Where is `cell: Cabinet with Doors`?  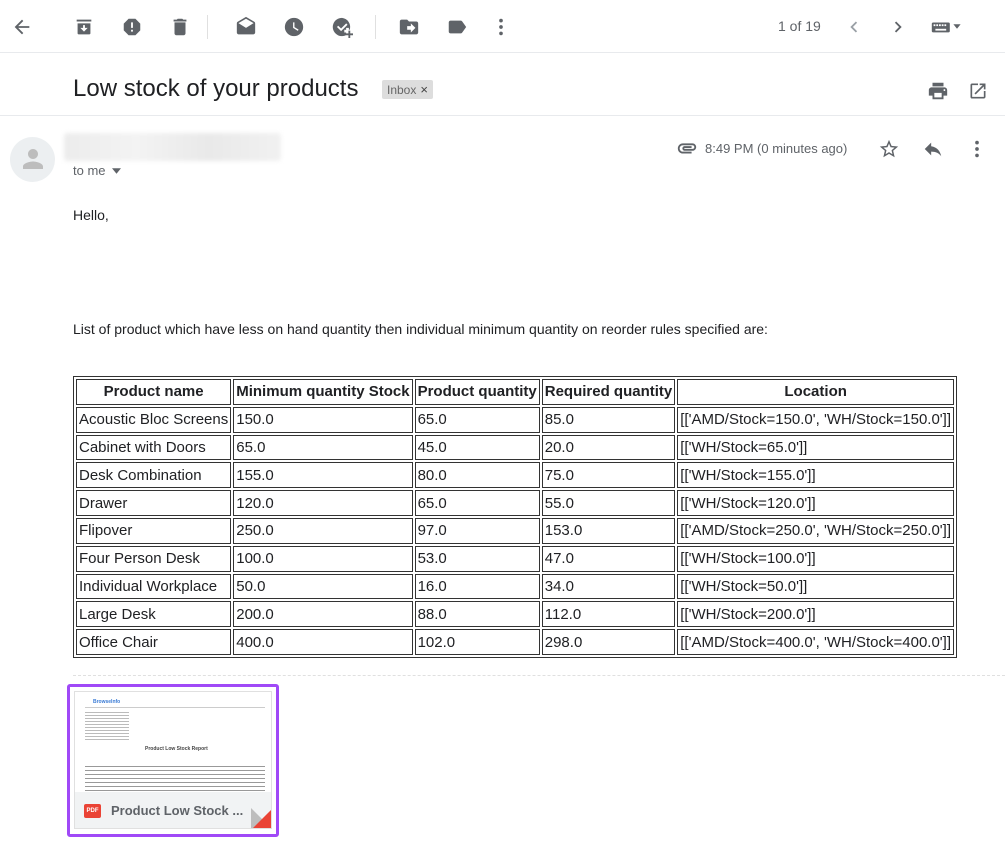
cell: Cabinet with Doors is located at coordinates (154, 447).